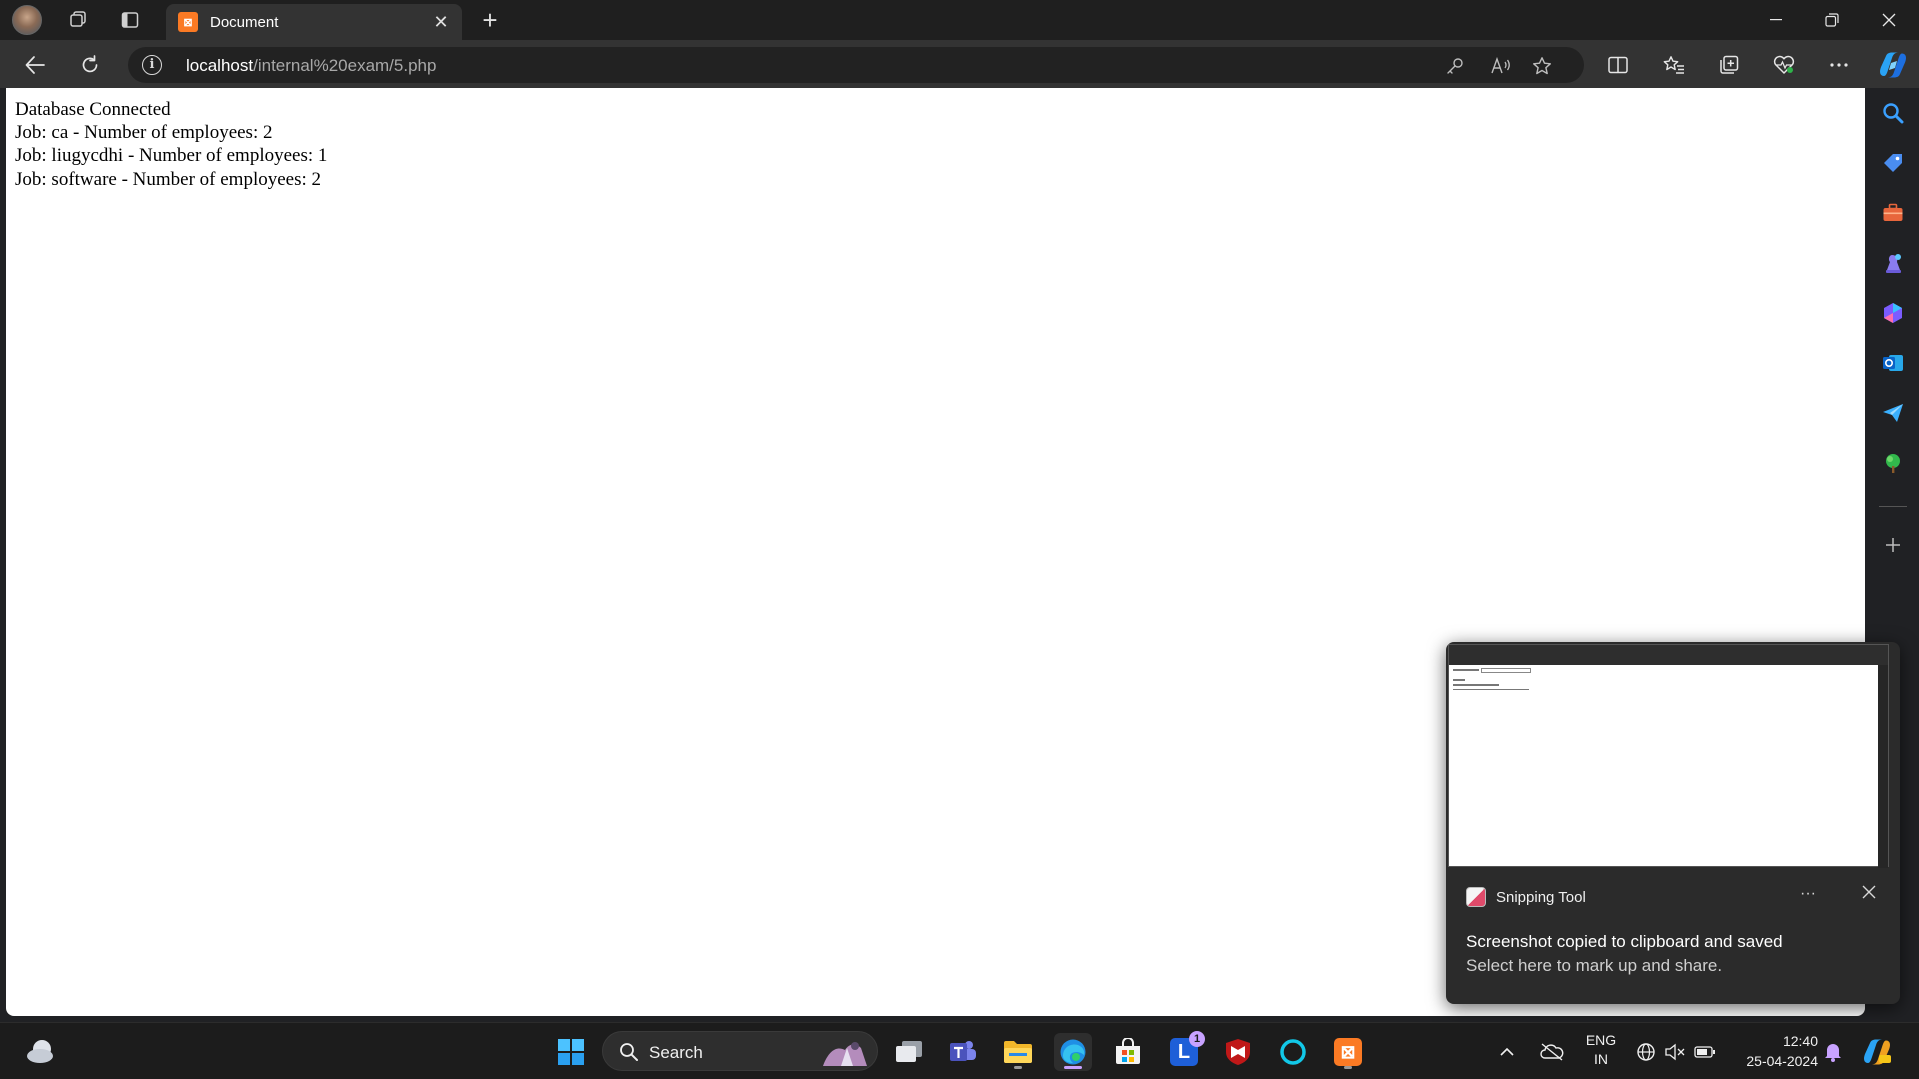  I want to click on tray-overflow-chevron-icon, so click(1507, 1052).